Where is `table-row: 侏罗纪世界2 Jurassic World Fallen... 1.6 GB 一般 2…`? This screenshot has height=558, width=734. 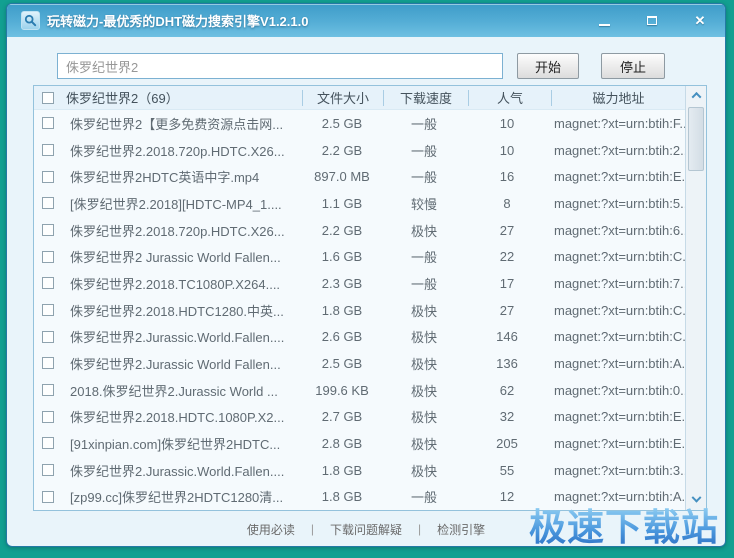
table-row: 侏罗纪世界2 Jurassic World Fallen... 1.6 GB 一般 2… is located at coordinates (359, 256).